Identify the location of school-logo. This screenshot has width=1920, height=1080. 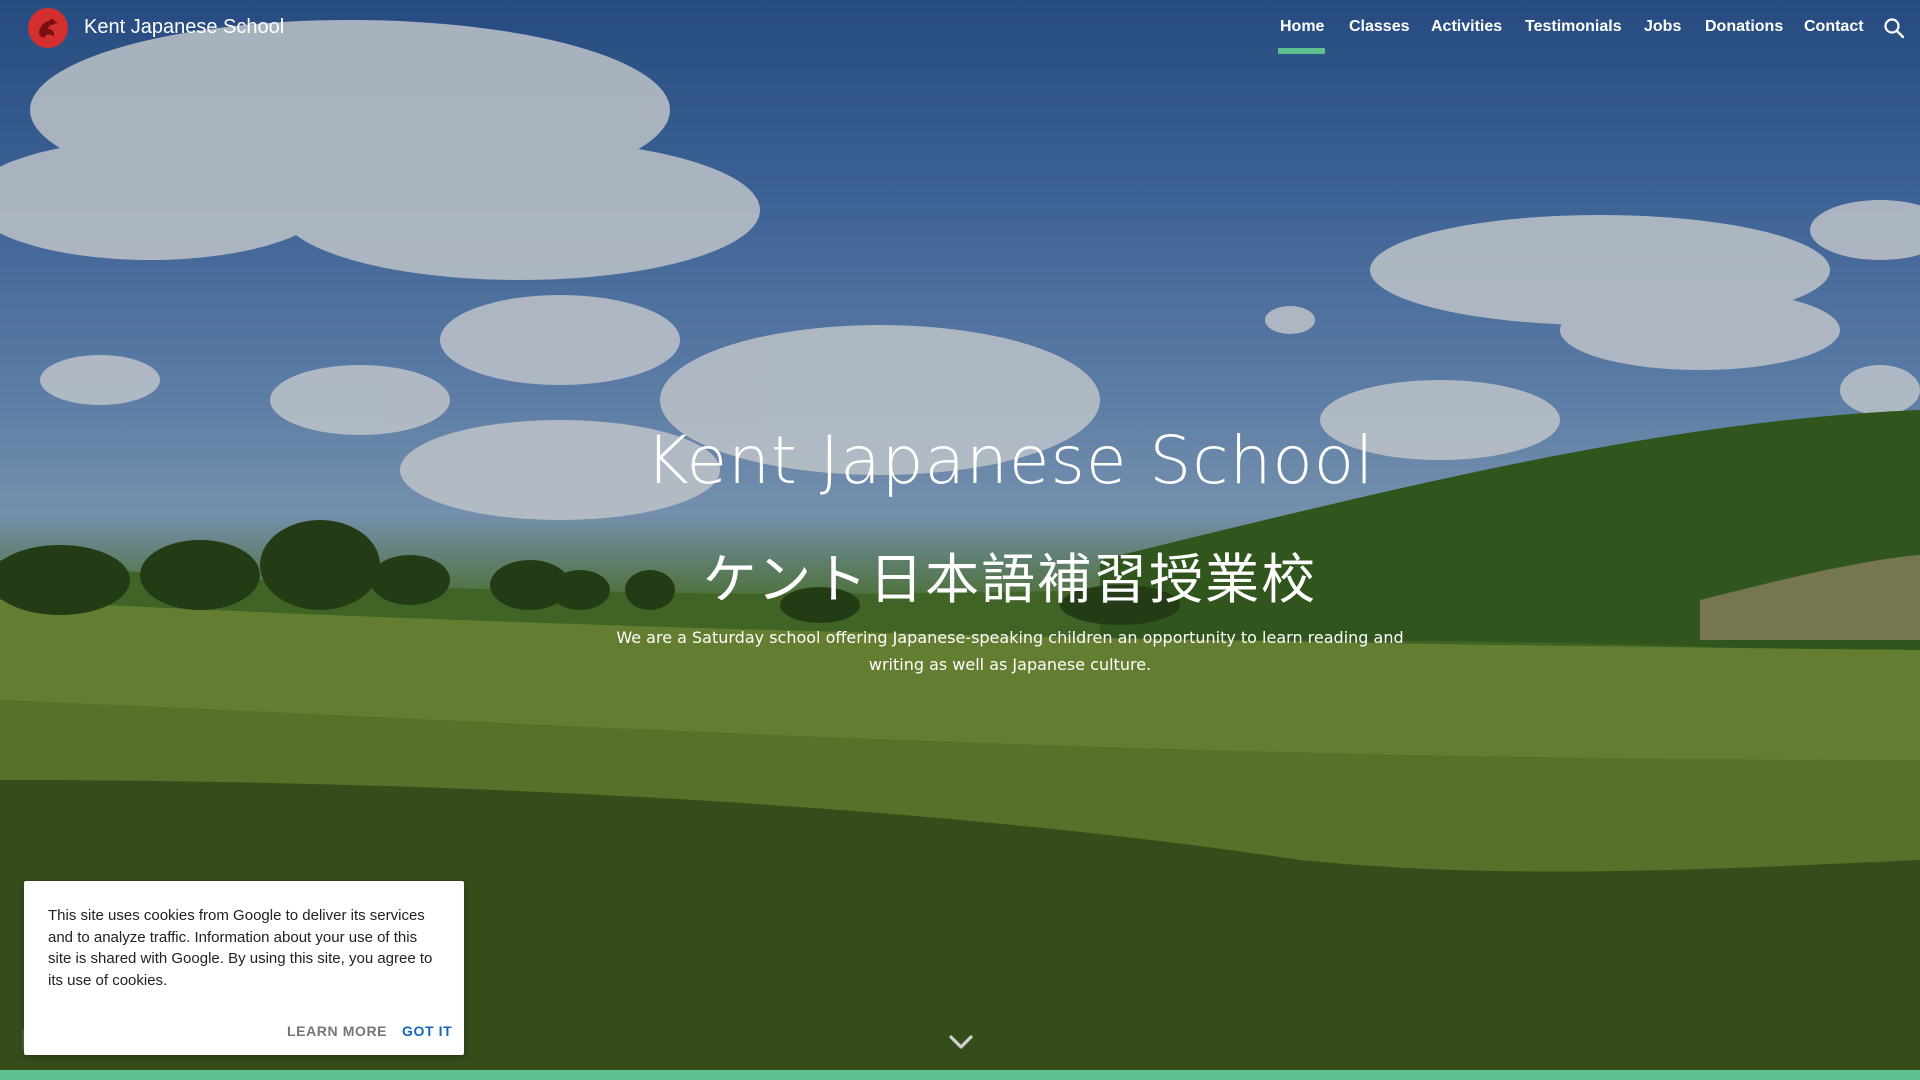
(48, 28).